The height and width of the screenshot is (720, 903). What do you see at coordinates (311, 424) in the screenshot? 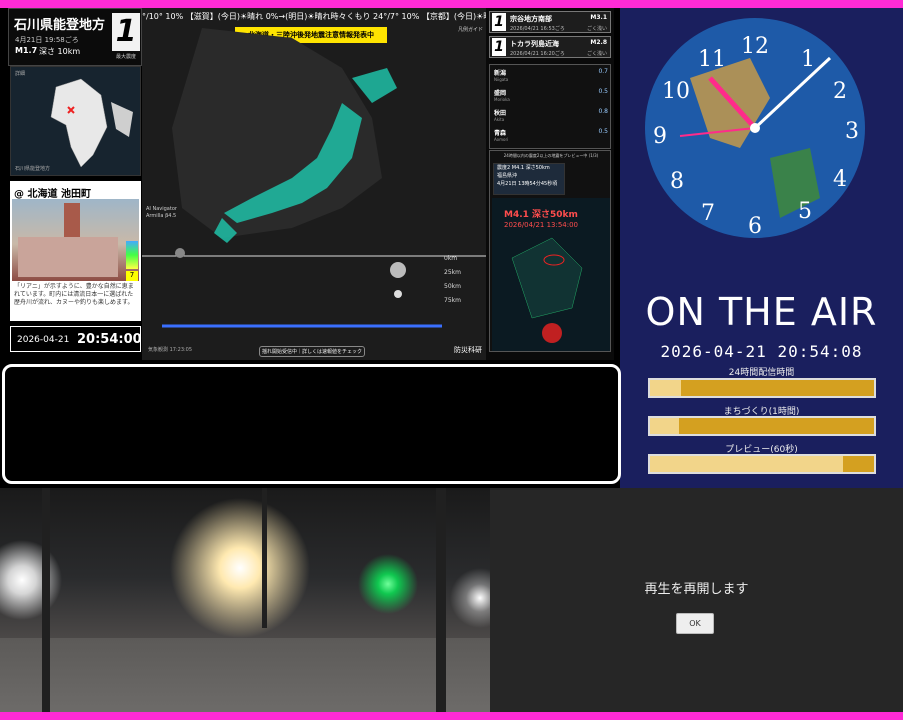
I see `caption-area` at bounding box center [311, 424].